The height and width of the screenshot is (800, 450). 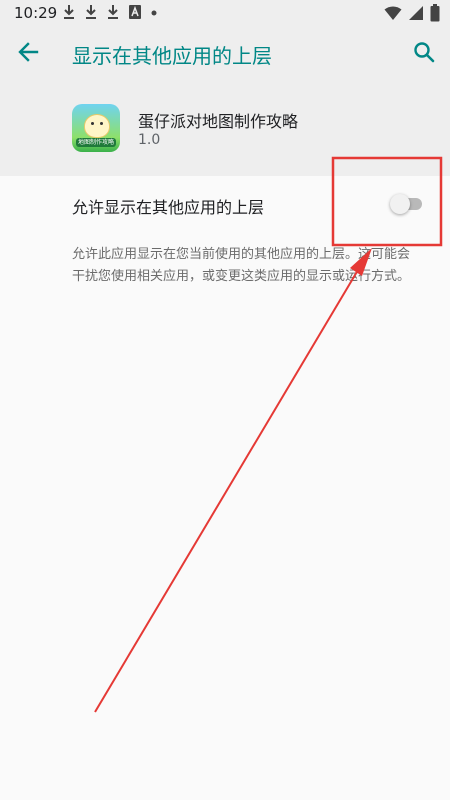 I want to click on system-icons, so click(x=412, y=13).